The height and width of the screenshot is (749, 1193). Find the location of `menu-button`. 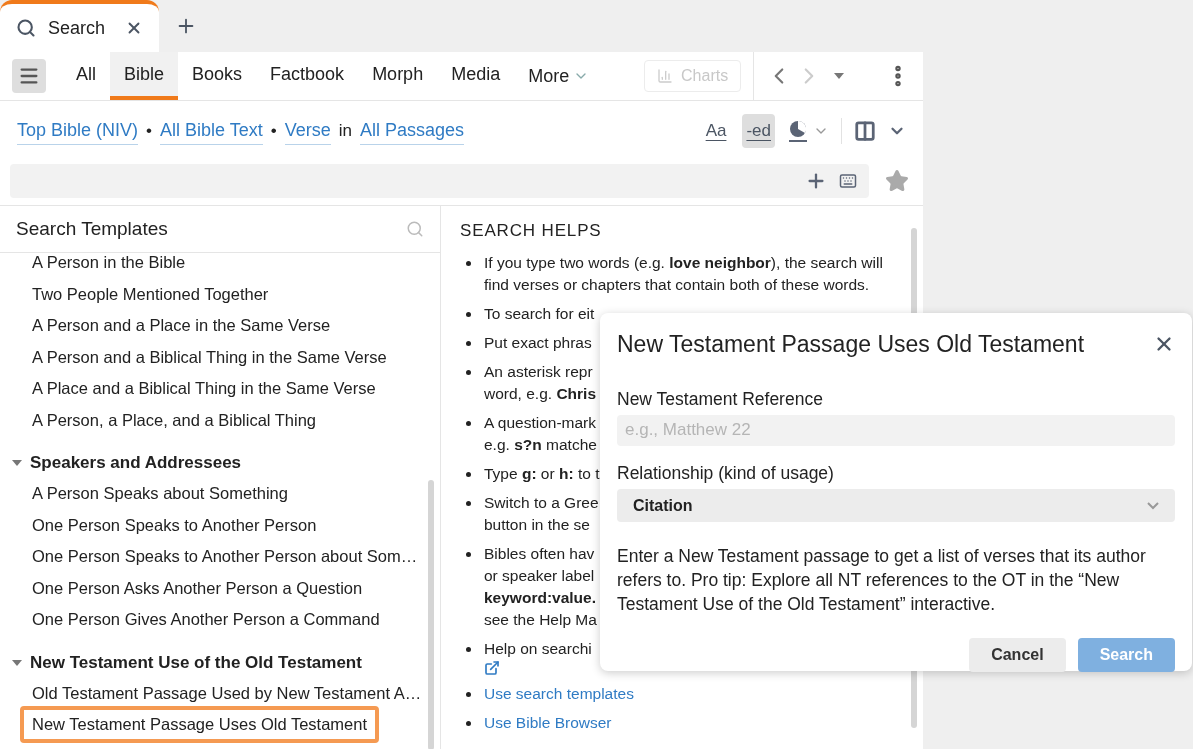

menu-button is located at coordinates (29, 76).